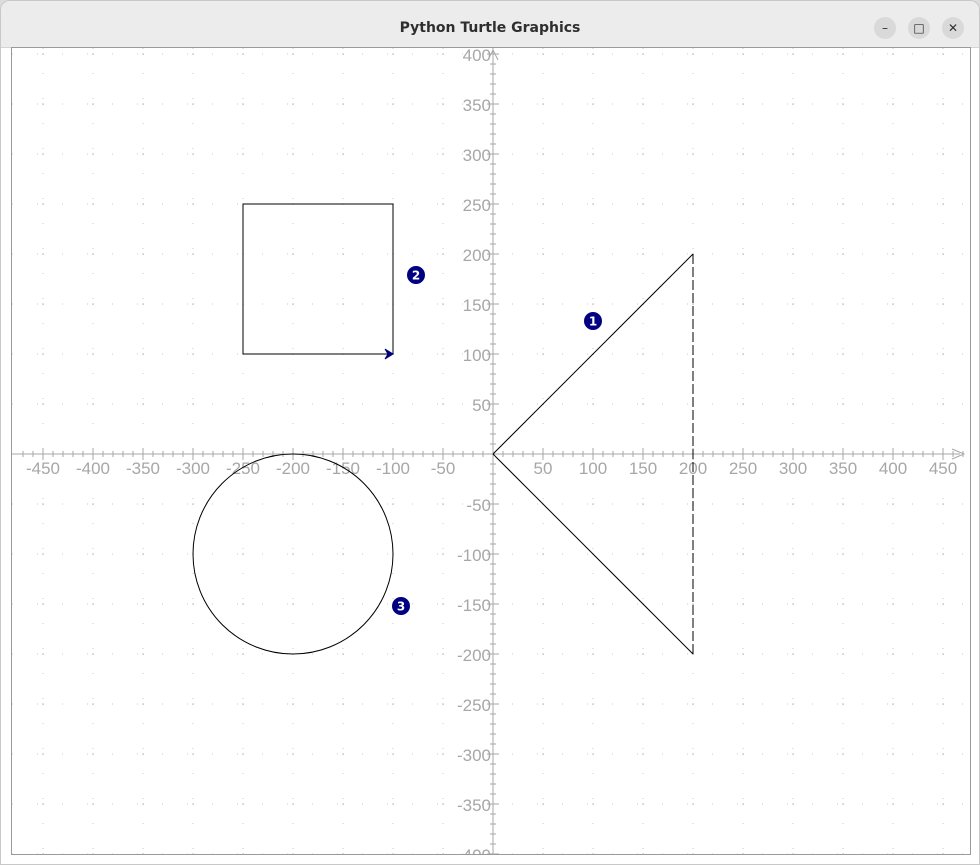 The image size is (980, 865). What do you see at coordinates (943, 468) in the screenshot?
I see `x-axis-tick-label: 450` at bounding box center [943, 468].